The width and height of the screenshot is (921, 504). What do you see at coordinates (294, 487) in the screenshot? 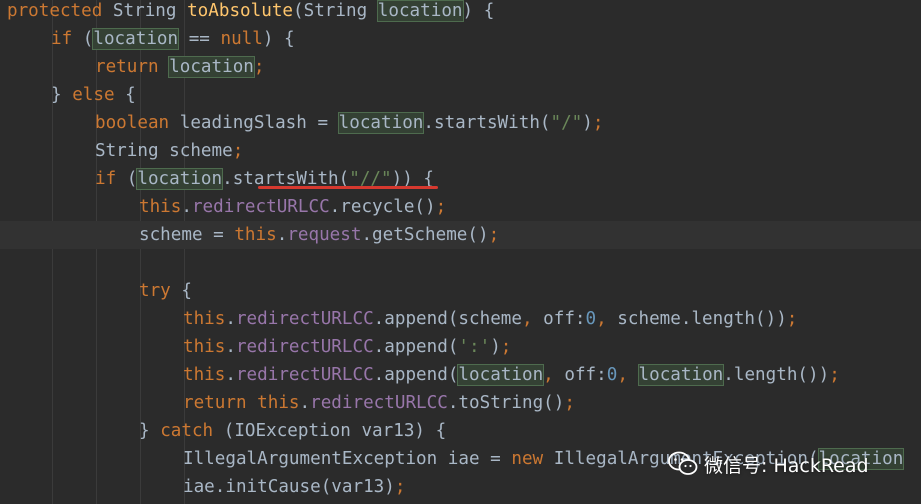
I see `code-line-text: iae.initCause(var13);` at bounding box center [294, 487].